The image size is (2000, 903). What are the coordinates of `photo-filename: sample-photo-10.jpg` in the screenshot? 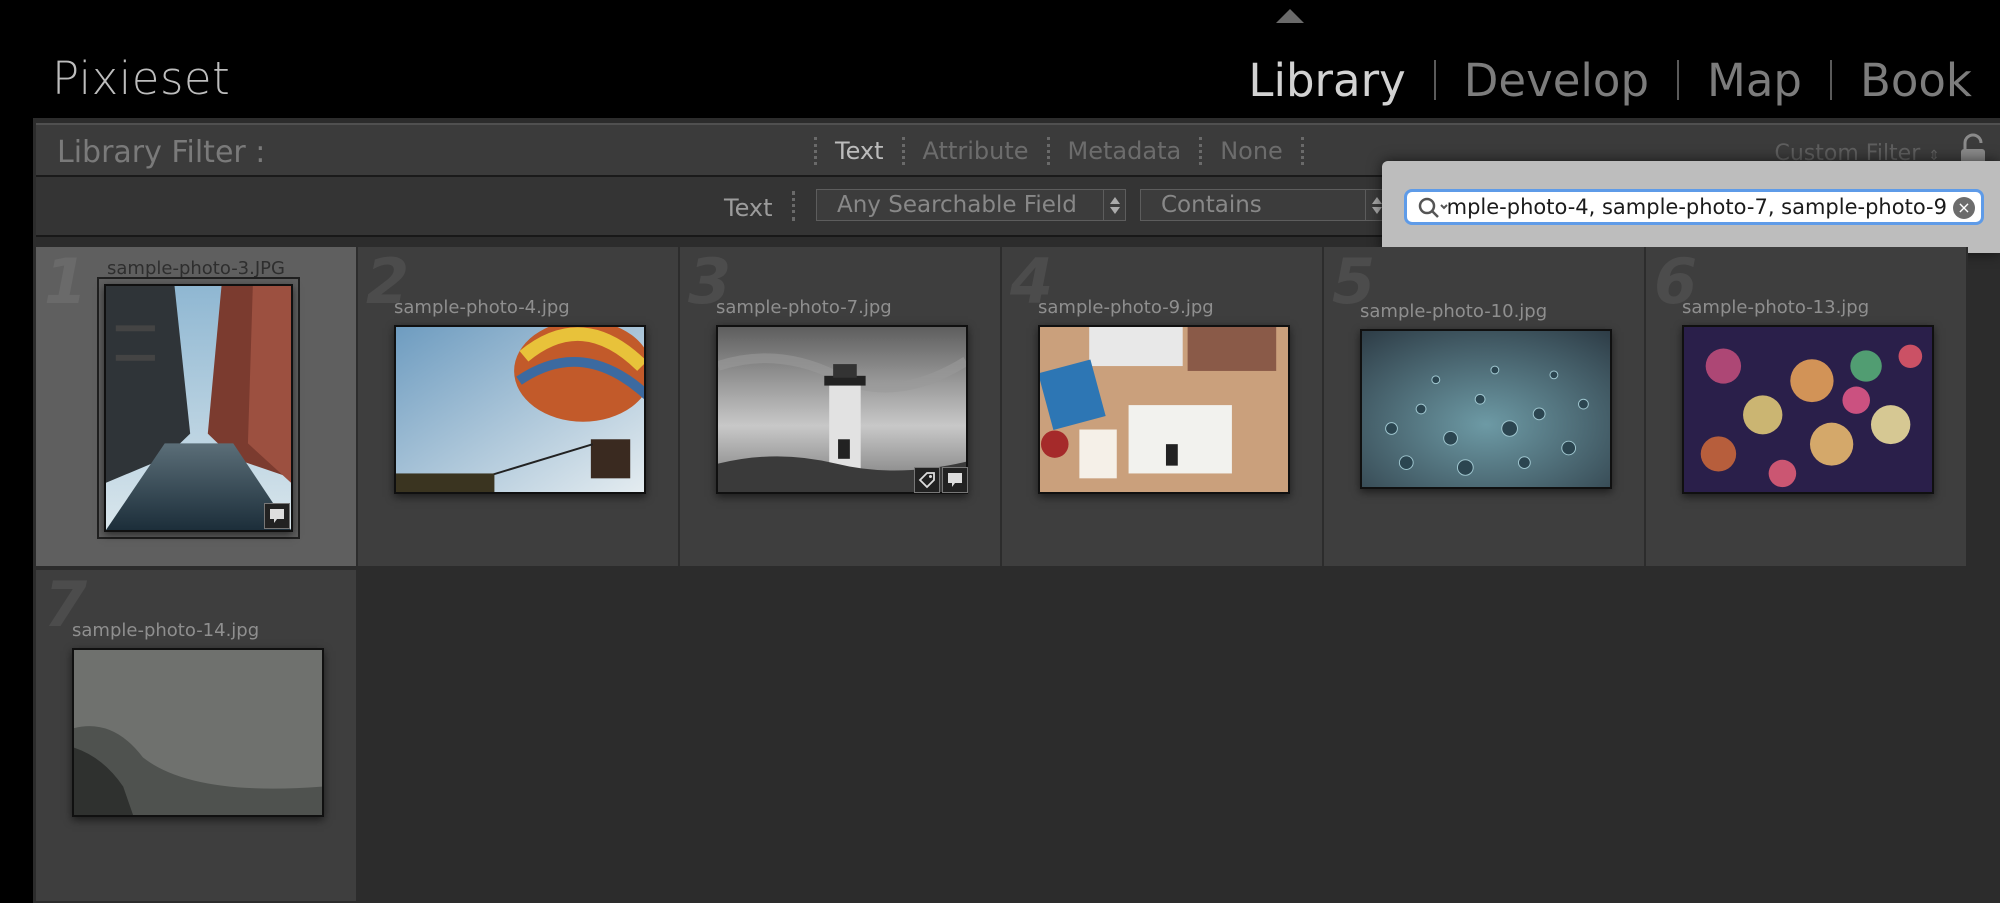 It's located at (1454, 311).